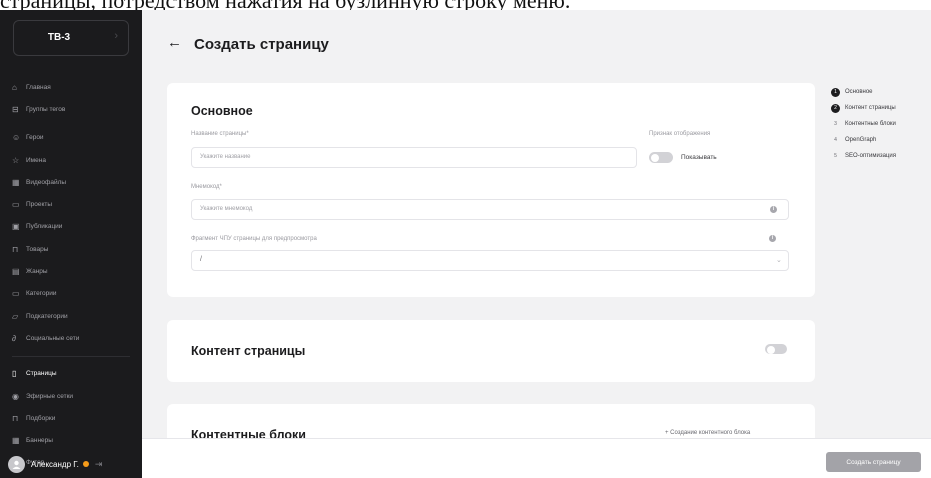 The height and width of the screenshot is (478, 931). I want to click on notification-dot-icon, so click(85, 464).